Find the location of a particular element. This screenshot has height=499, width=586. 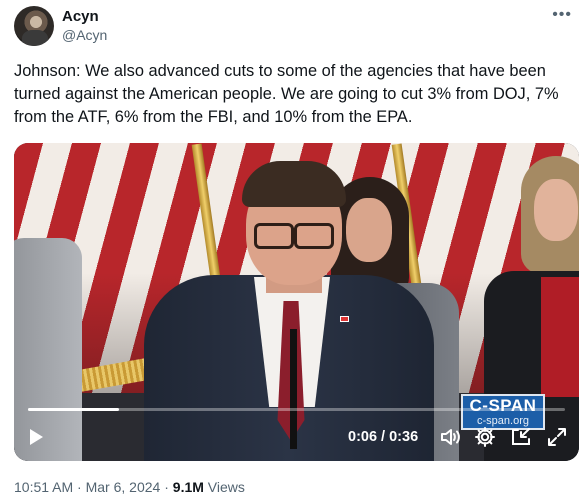

cspan-logo: C-SPAN is located at coordinates (503, 405).